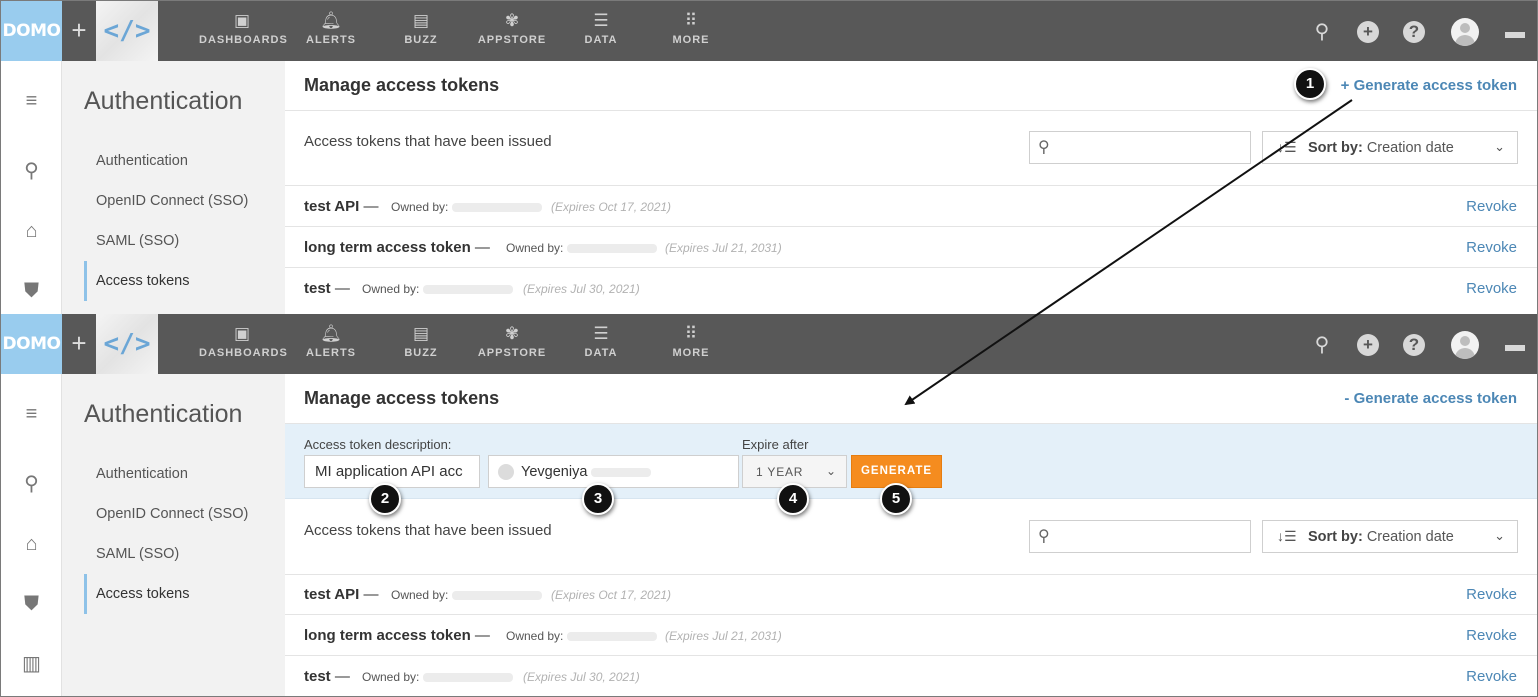 The height and width of the screenshot is (697, 1538). I want to click on left-rail: ≡ ⚲ ⌂ ⛊, so click(31, 187).